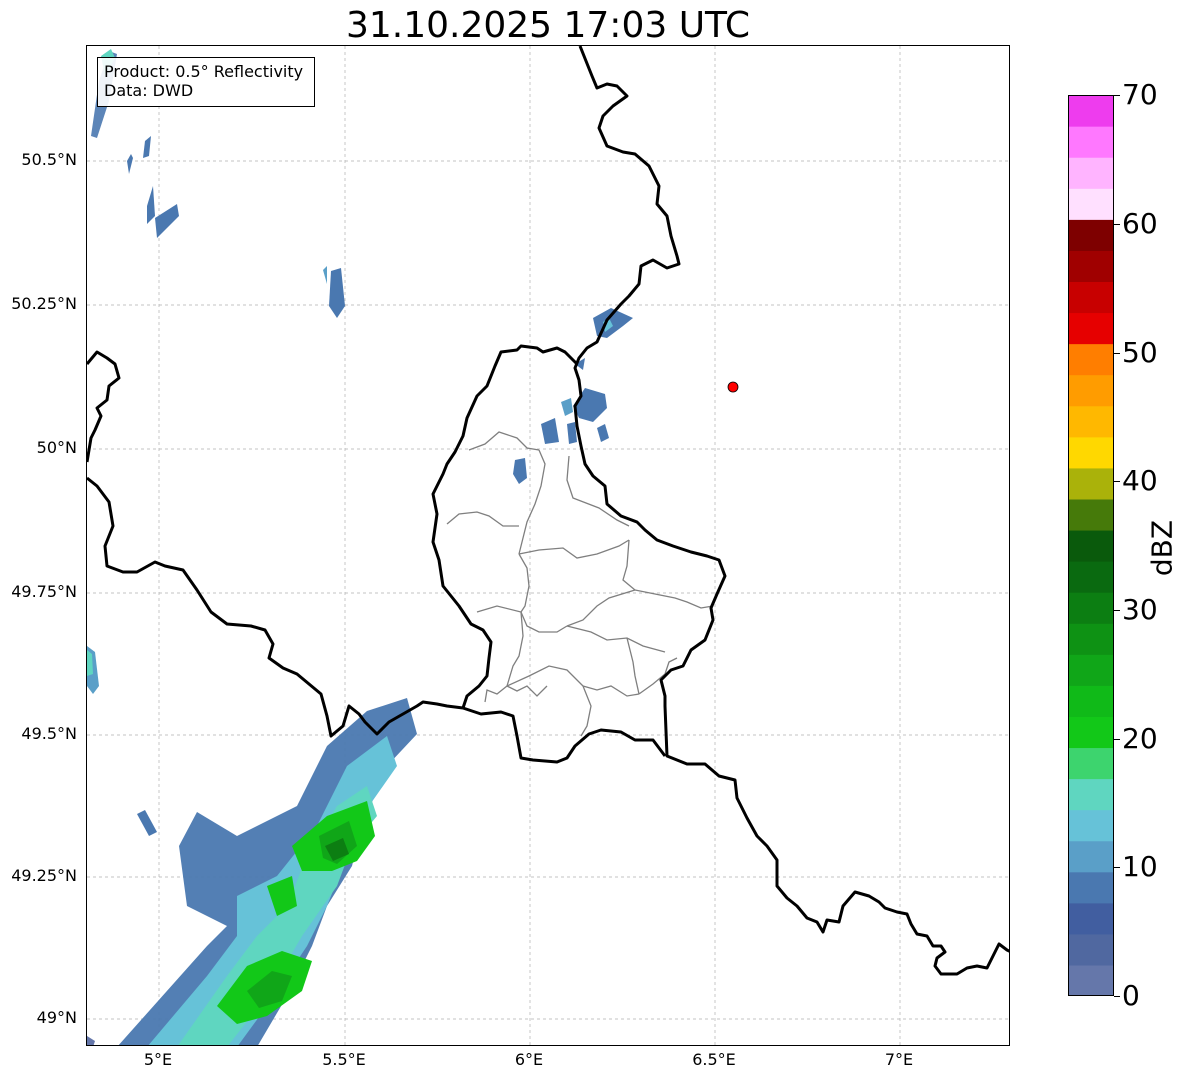 The height and width of the screenshot is (1081, 1202). I want to click on product-label: Product: 0.5° Reflectivity, so click(204, 71).